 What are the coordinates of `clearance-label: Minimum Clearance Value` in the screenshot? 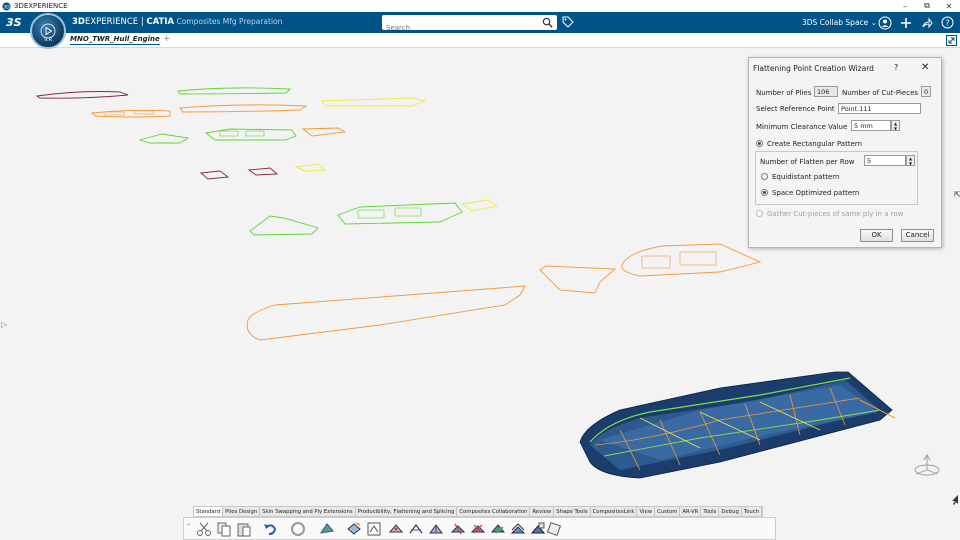 It's located at (802, 127).